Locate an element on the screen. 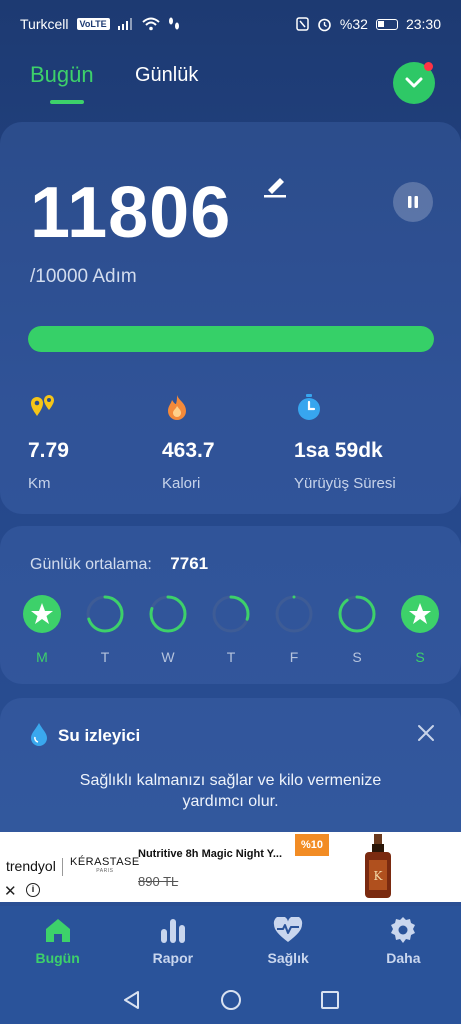 This screenshot has height=1024, width=461. nav-more-label: Daha is located at coordinates (403, 958).